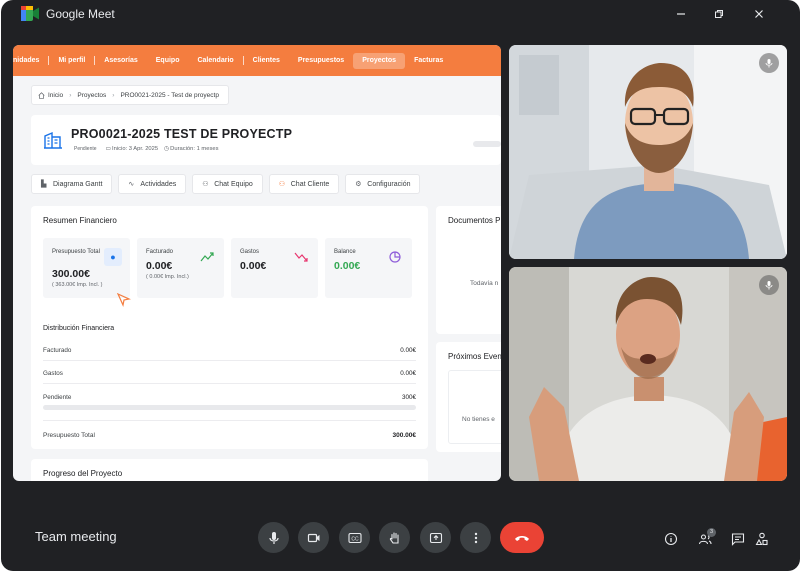 This screenshot has width=801, height=572. I want to click on building-icon, so click(53, 140).